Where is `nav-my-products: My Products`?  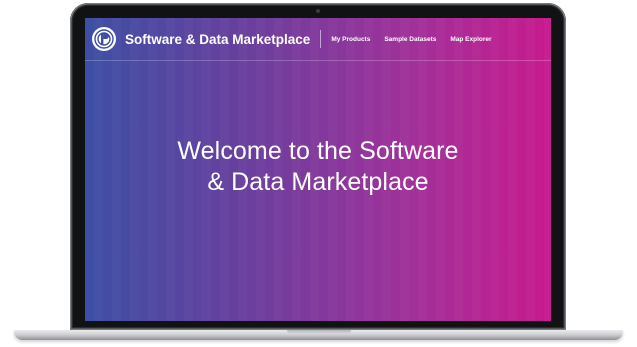 nav-my-products: My Products is located at coordinates (350, 39).